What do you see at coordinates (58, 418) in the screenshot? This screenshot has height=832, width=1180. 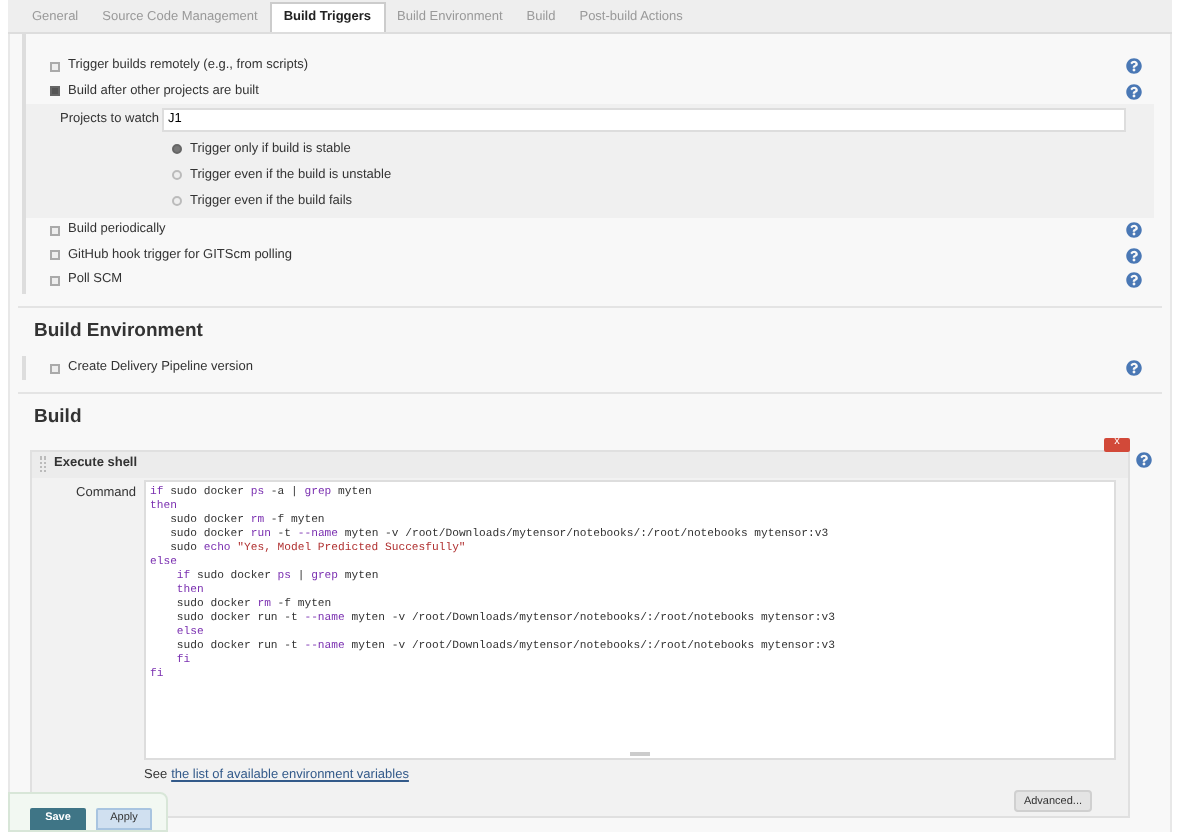 I see `section-heading: Build` at bounding box center [58, 418].